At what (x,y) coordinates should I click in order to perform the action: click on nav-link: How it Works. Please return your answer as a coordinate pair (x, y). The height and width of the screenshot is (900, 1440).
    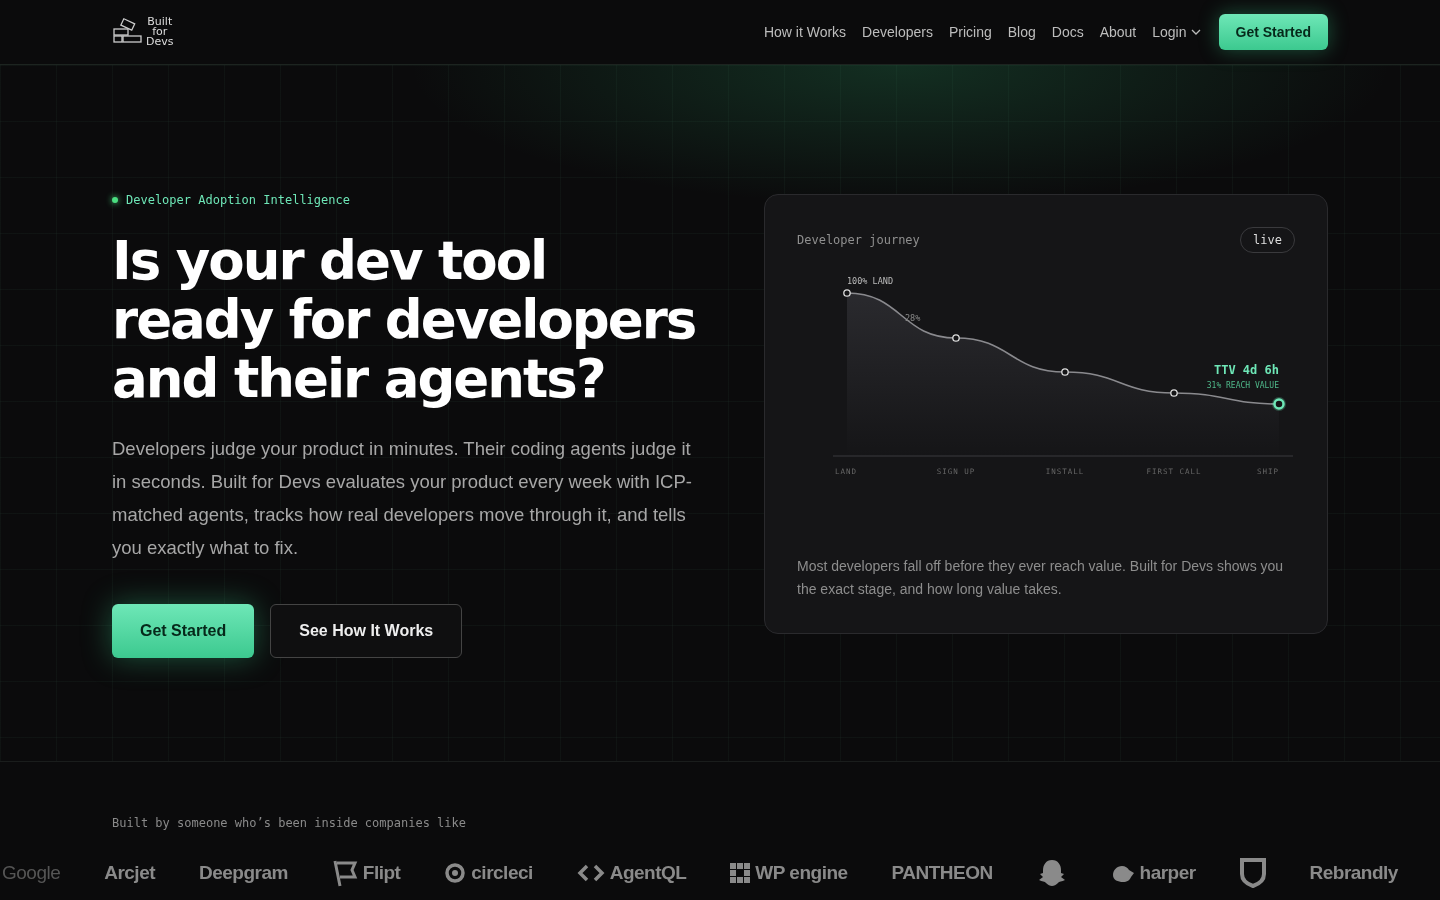
    Looking at the image, I should click on (805, 32).